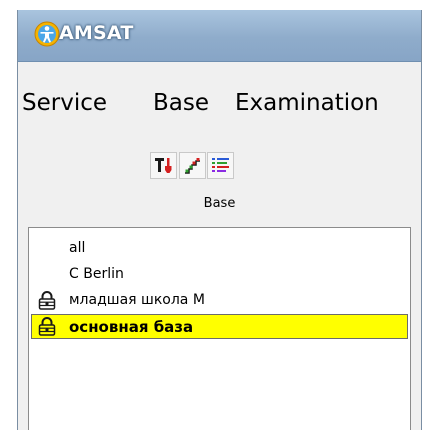 Image resolution: width=440 pixels, height=430 pixels. What do you see at coordinates (219, 300) in the screenshot?
I see `list-item: младшая школа М` at bounding box center [219, 300].